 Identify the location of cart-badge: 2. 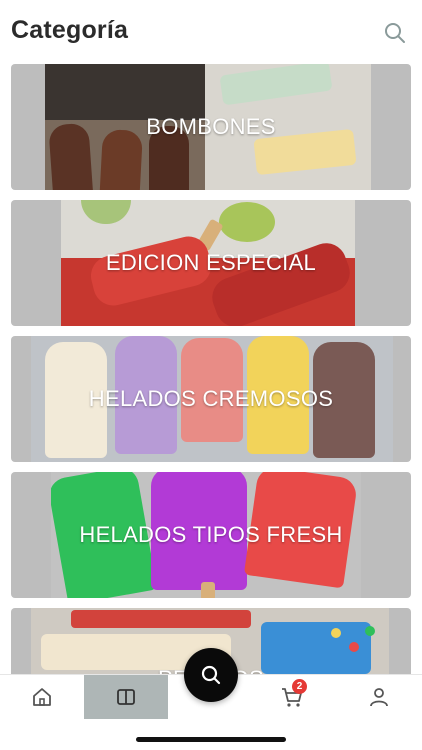
(299, 686).